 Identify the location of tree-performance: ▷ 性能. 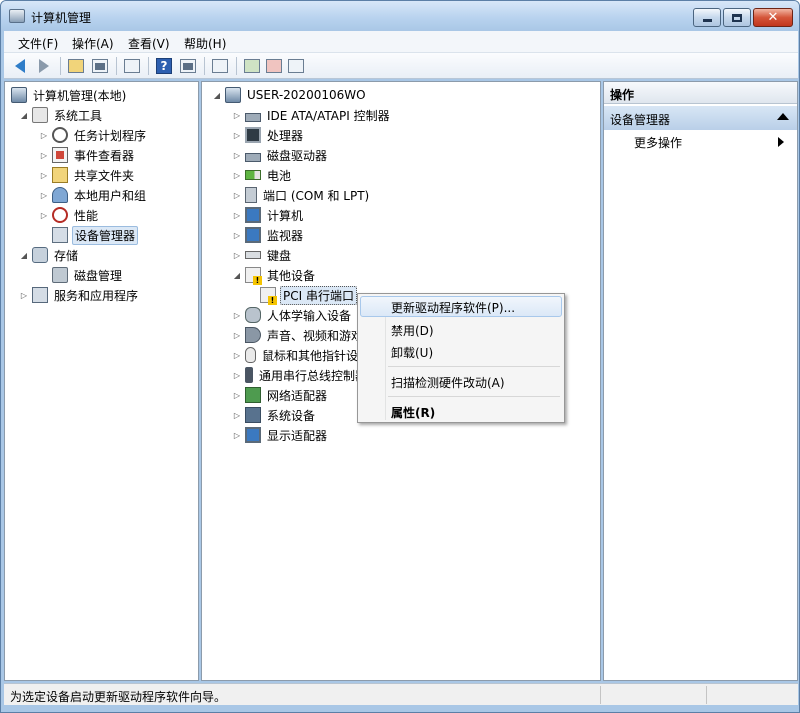
(69, 215).